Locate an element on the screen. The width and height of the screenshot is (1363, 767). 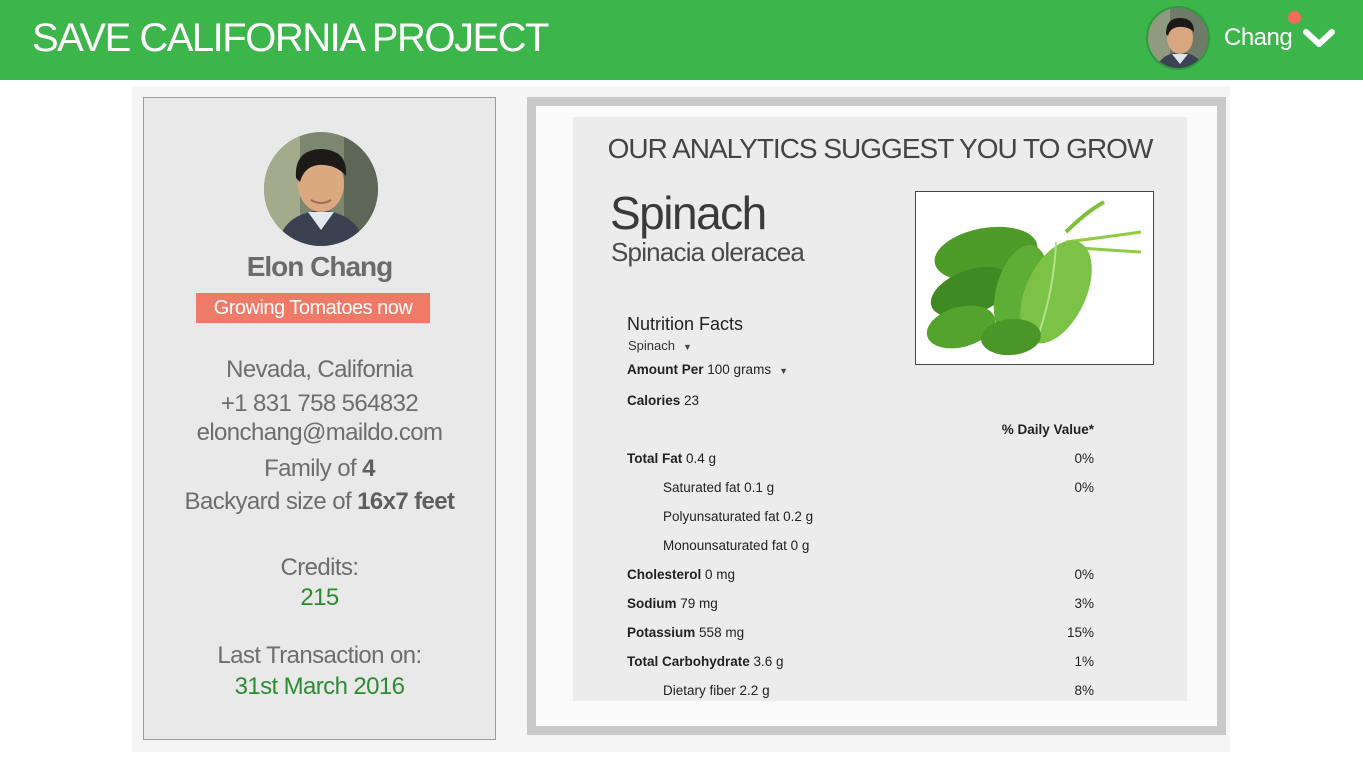
profile-family: Family of 4 is located at coordinates (319, 469).